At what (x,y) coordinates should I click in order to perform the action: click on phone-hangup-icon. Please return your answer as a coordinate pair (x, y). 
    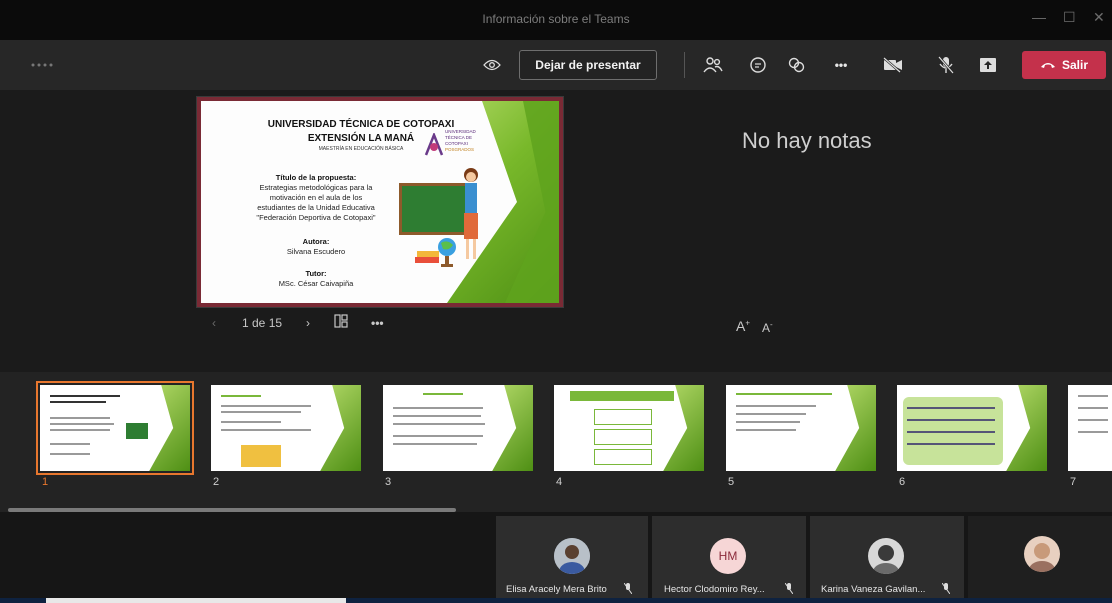
    Looking at the image, I should click on (1047, 65).